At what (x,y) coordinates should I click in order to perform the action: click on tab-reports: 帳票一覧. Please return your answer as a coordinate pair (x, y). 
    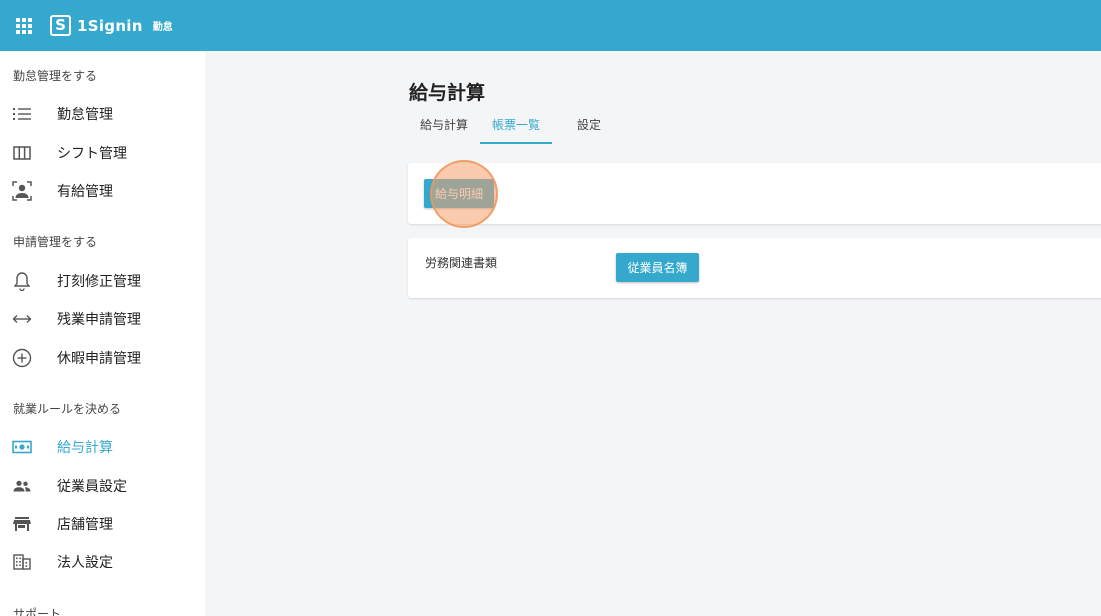
    Looking at the image, I should click on (516, 130).